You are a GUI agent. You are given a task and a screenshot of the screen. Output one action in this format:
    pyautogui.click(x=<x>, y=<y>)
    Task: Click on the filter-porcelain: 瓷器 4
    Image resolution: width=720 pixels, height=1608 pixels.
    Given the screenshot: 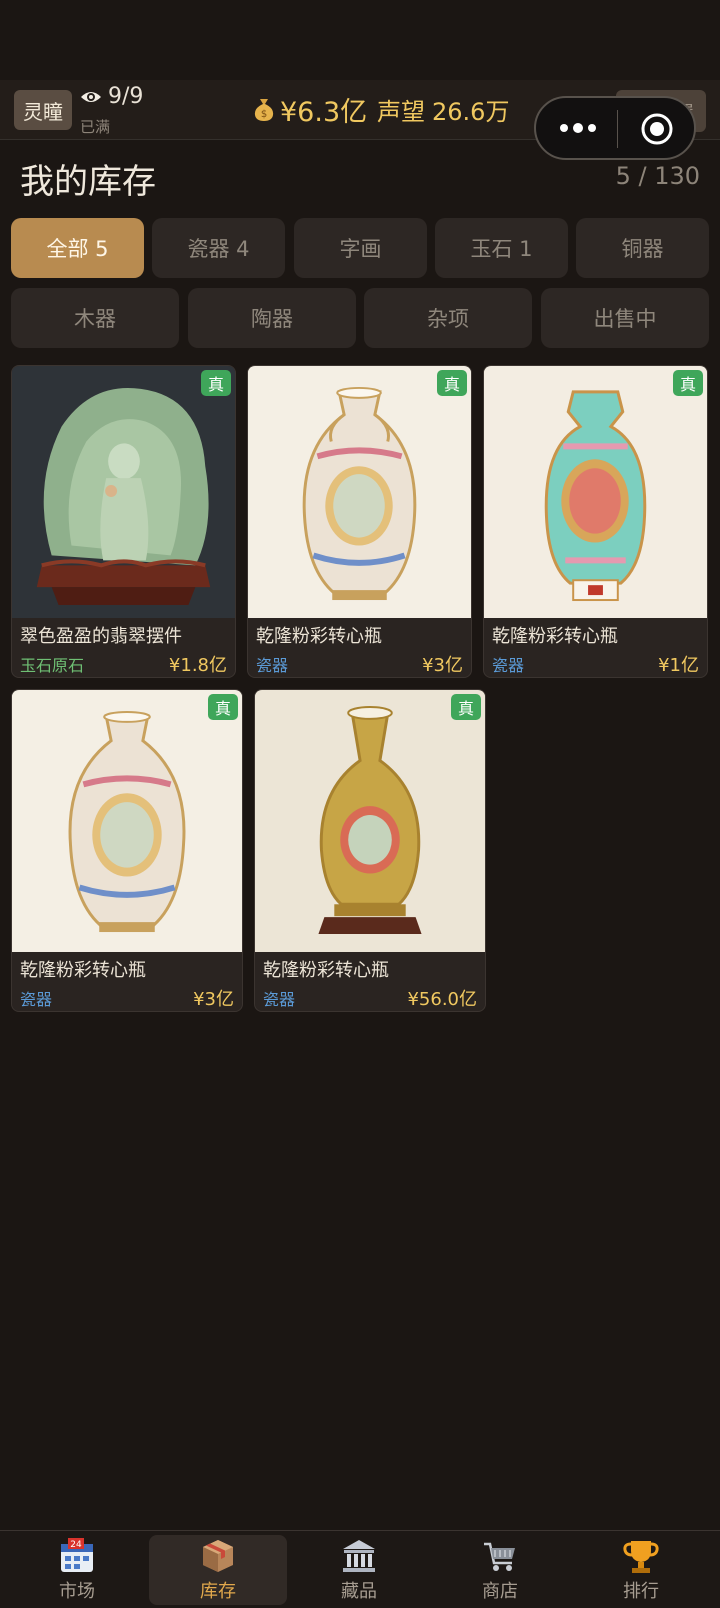 What is the action you would take?
    pyautogui.click(x=218, y=248)
    